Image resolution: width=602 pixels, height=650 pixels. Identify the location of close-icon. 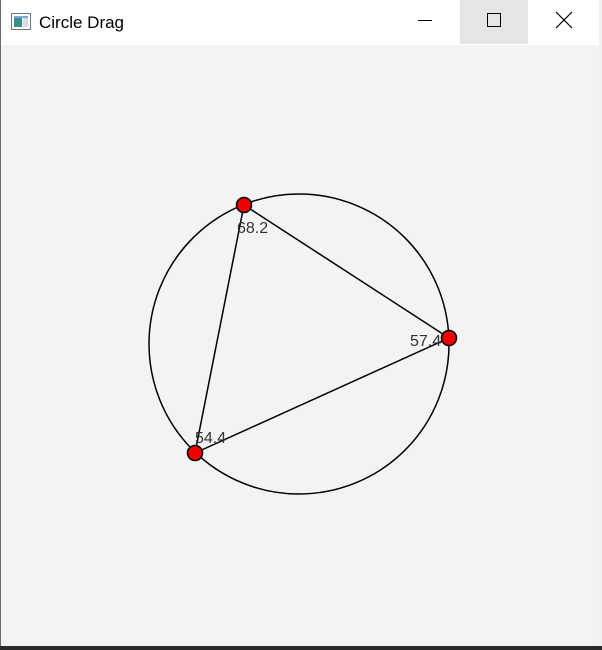
(564, 22).